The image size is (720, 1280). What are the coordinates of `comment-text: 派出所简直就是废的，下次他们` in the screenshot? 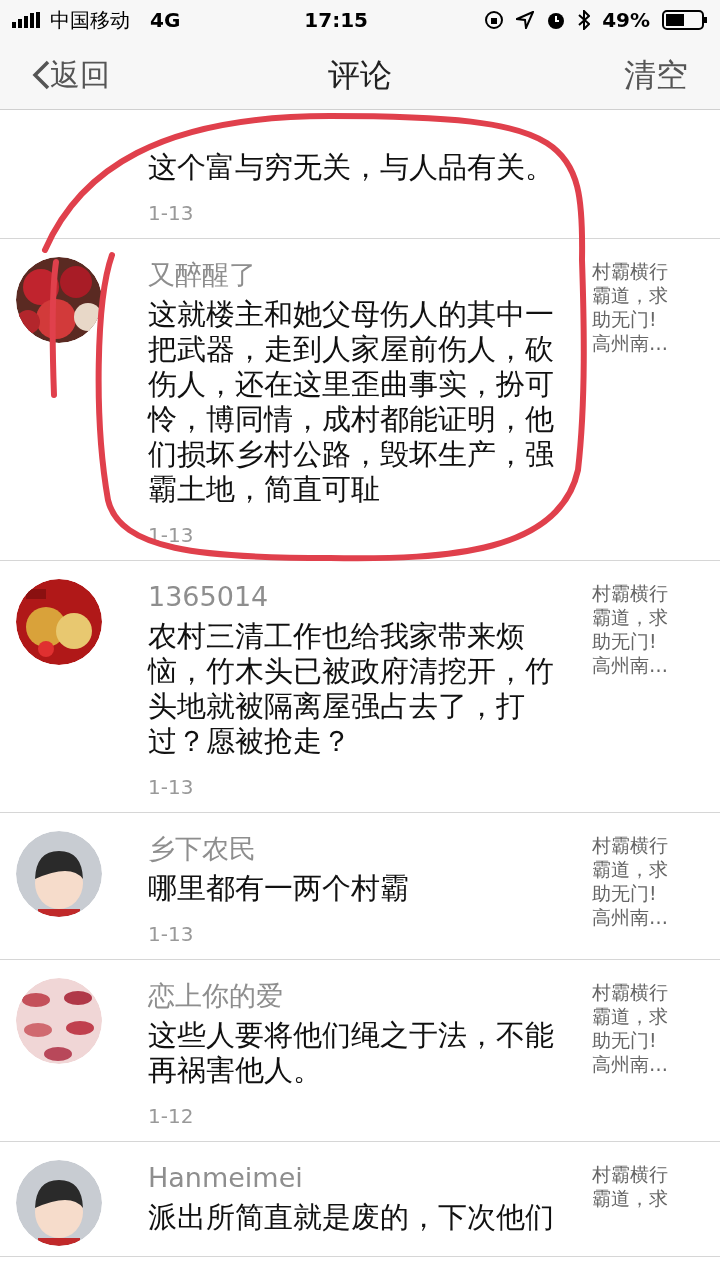 It's located at (351, 1217).